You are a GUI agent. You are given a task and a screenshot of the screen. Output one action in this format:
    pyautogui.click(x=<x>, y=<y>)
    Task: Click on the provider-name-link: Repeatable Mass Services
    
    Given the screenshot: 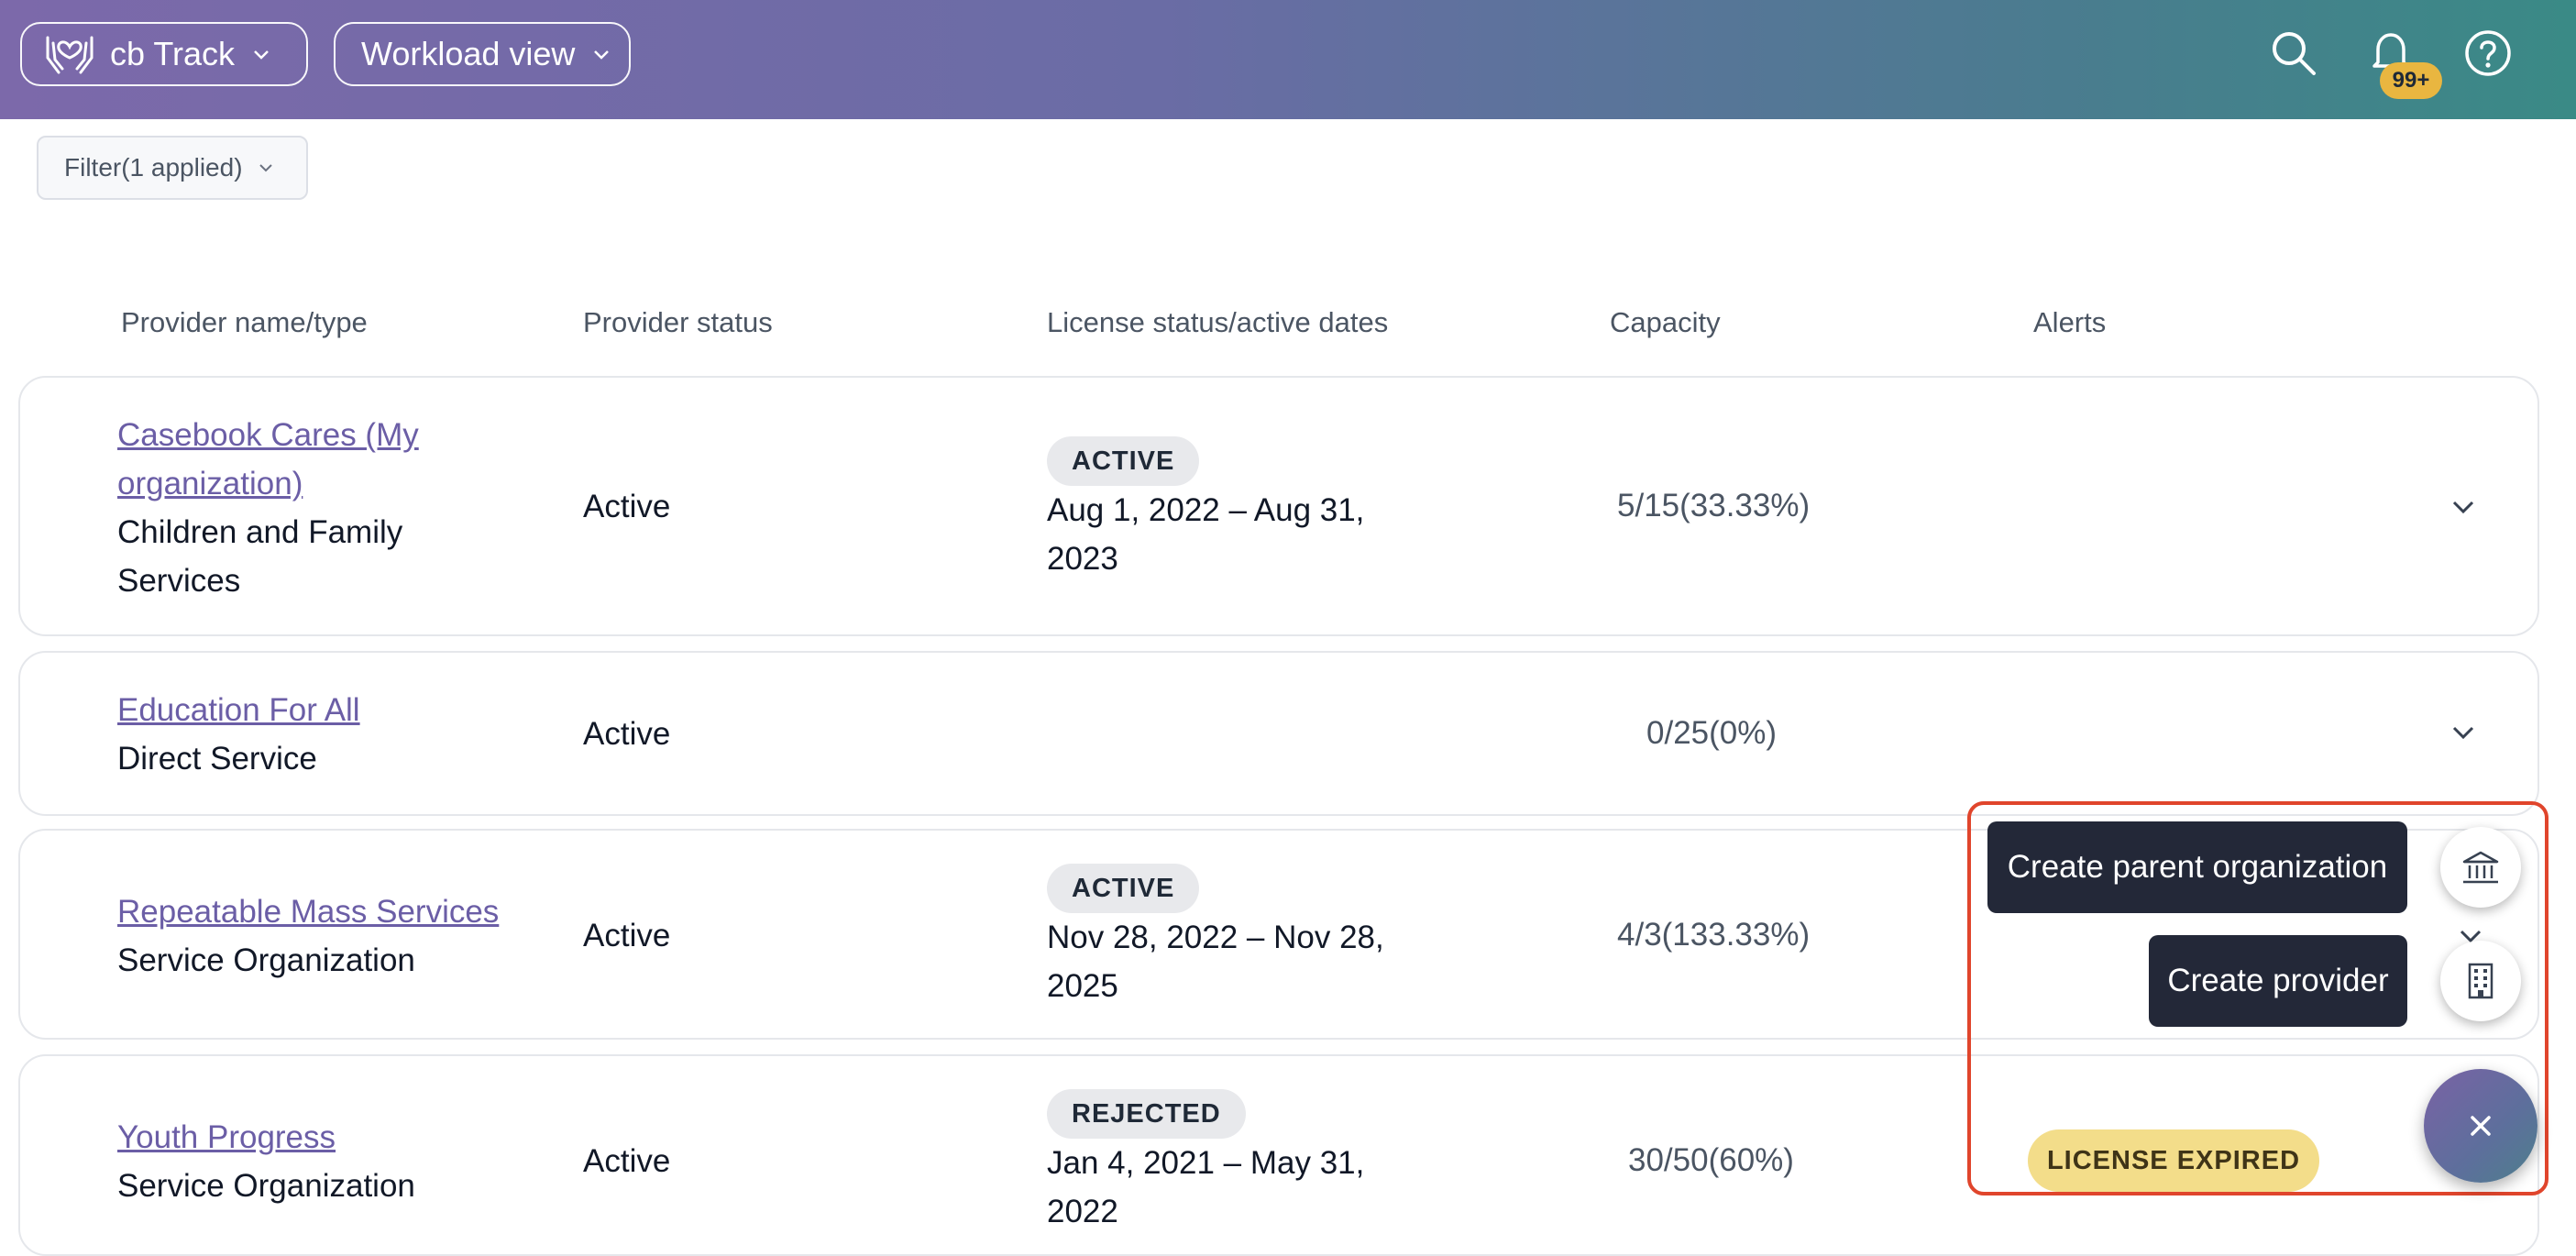 What is the action you would take?
    pyautogui.click(x=319, y=911)
    